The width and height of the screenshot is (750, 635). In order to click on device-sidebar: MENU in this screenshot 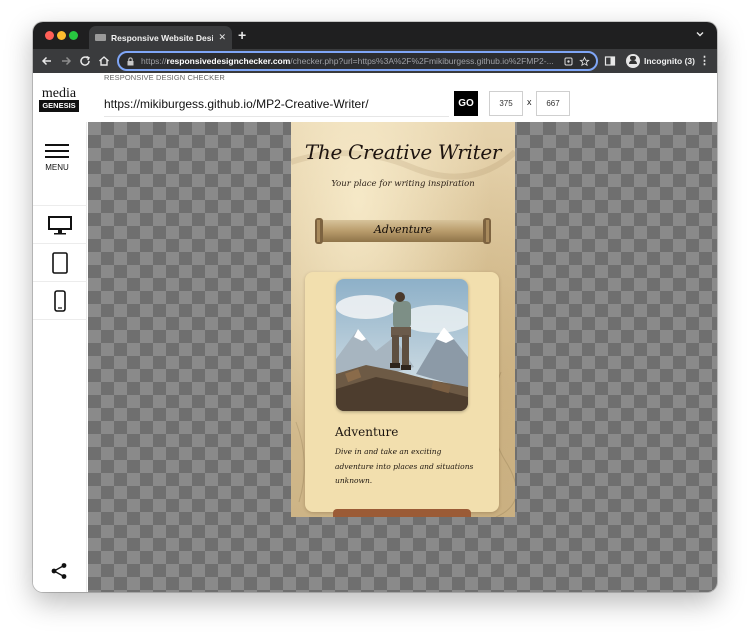, I will do `click(60, 357)`.